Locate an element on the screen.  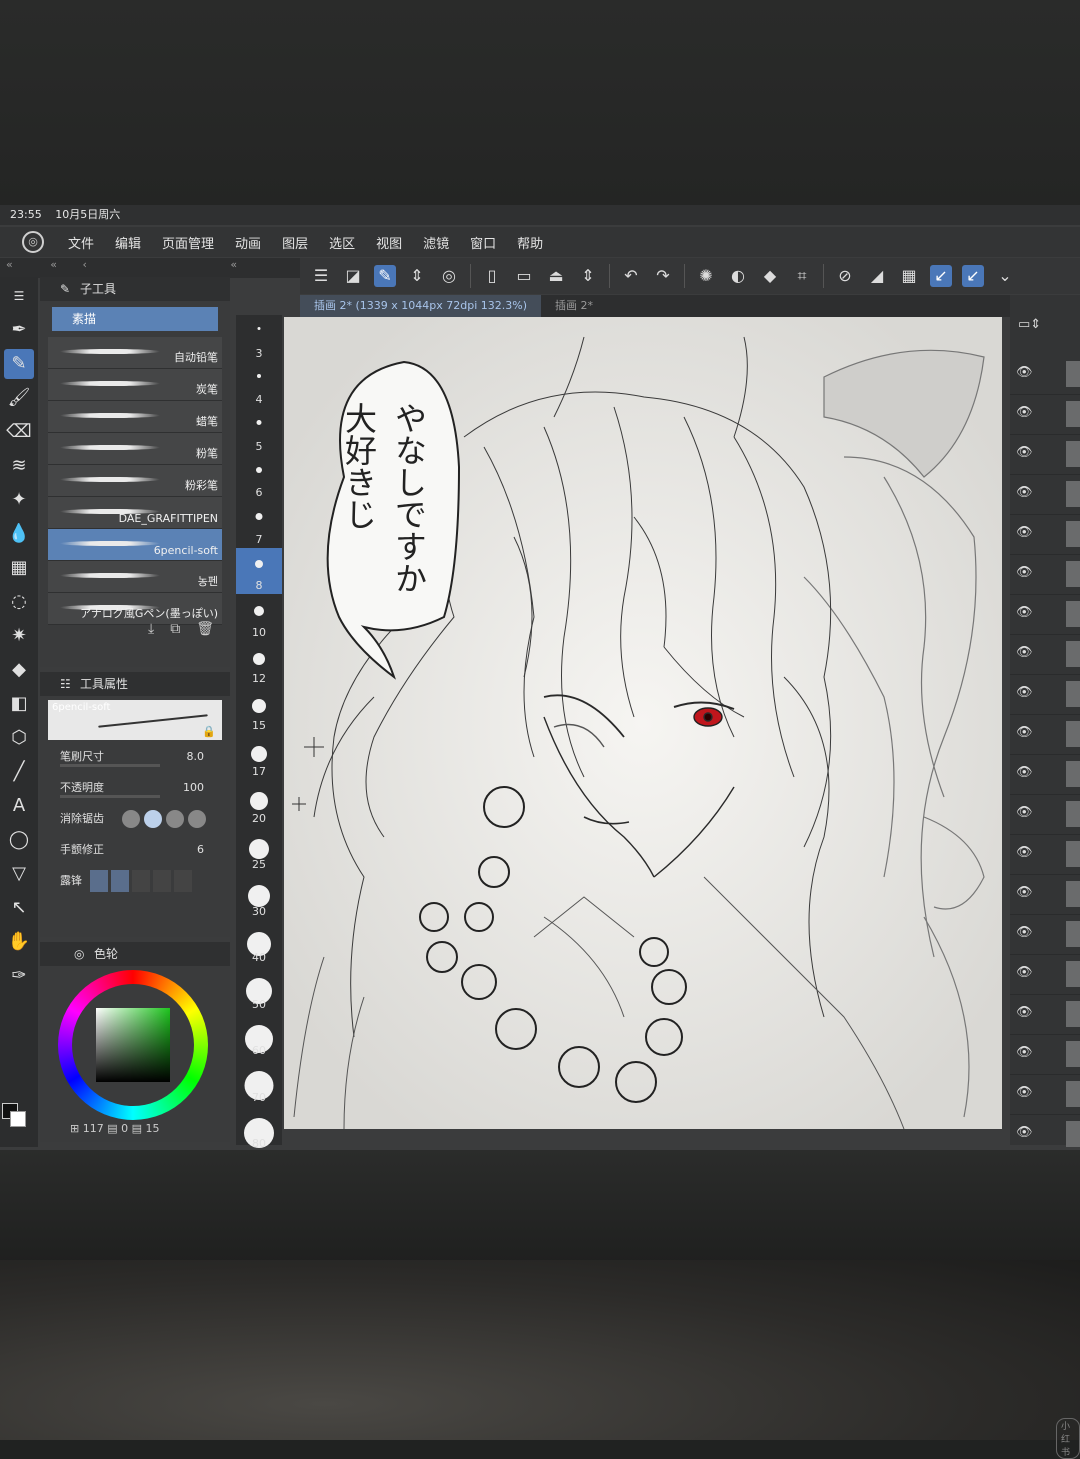
eraser-tool-icon: ⌫ is located at coordinates (19, 432).